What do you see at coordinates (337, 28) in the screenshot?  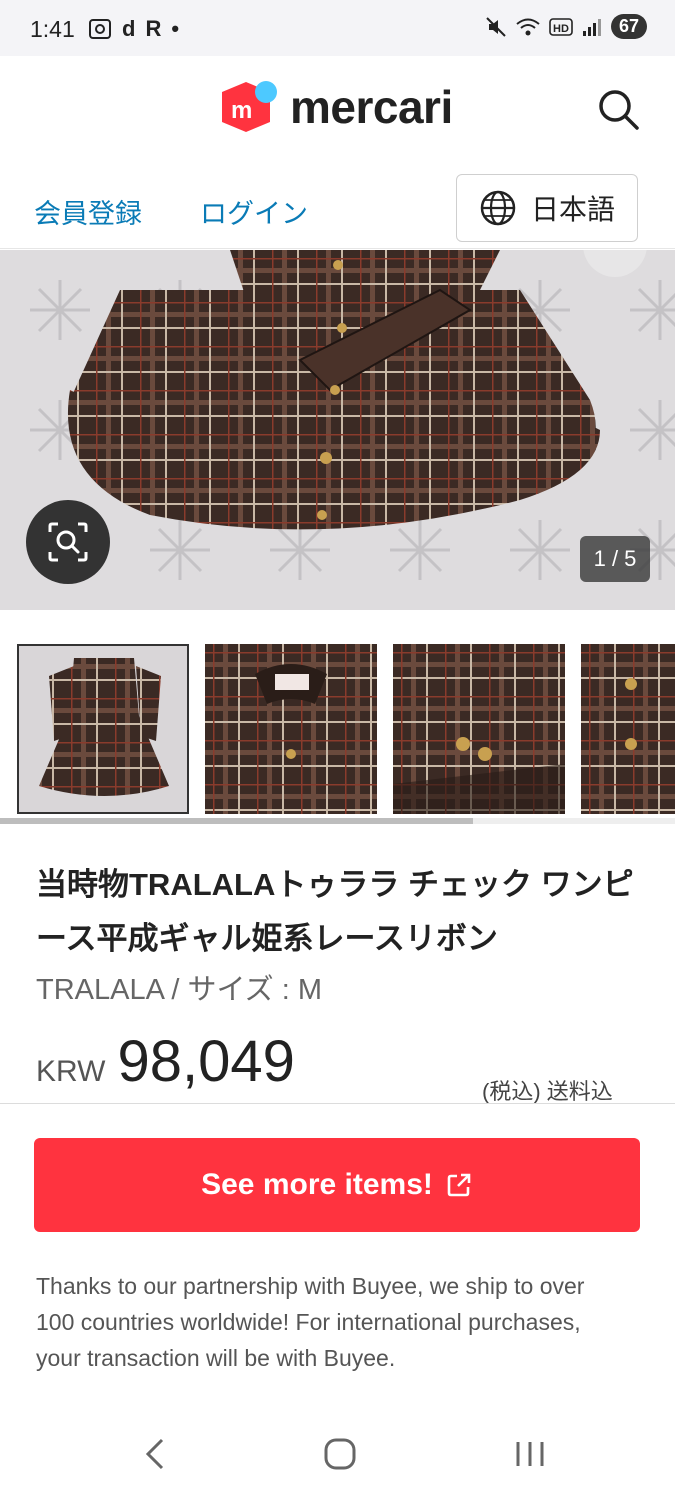 I see `status-bar: 1:41 d R • HD 67` at bounding box center [337, 28].